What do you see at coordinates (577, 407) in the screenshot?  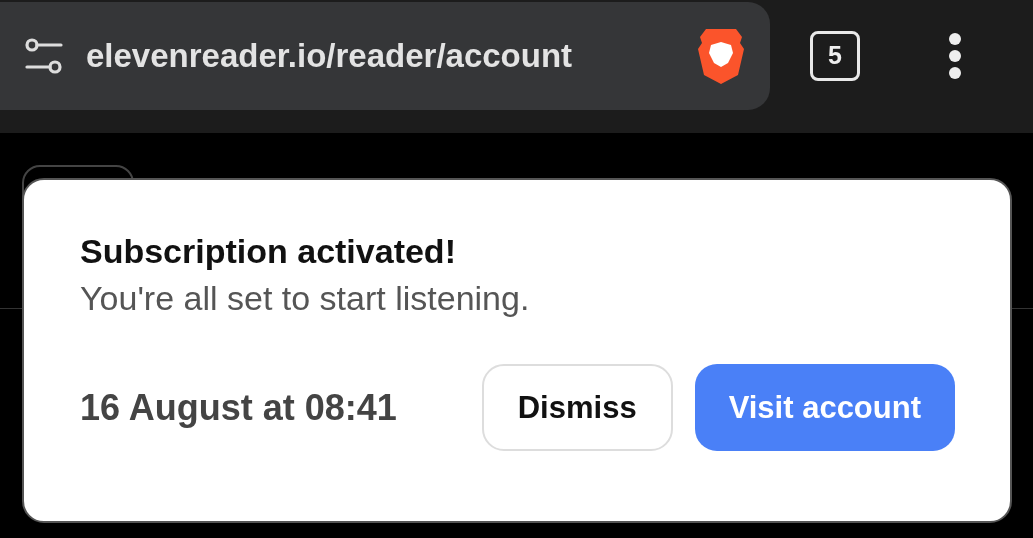 I see `dismiss-button: Dismiss` at bounding box center [577, 407].